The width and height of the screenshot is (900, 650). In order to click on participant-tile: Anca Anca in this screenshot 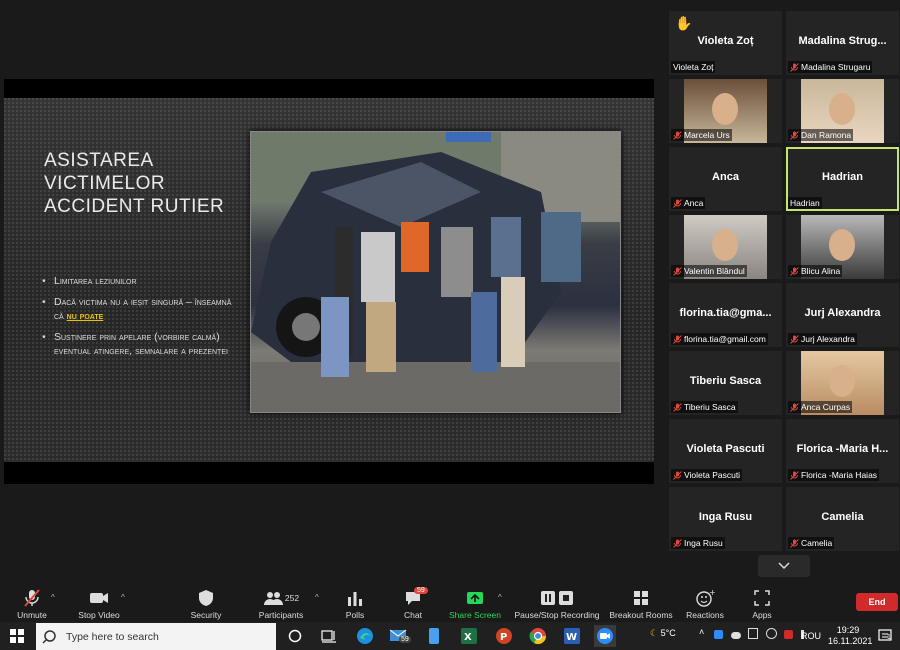, I will do `click(725, 179)`.